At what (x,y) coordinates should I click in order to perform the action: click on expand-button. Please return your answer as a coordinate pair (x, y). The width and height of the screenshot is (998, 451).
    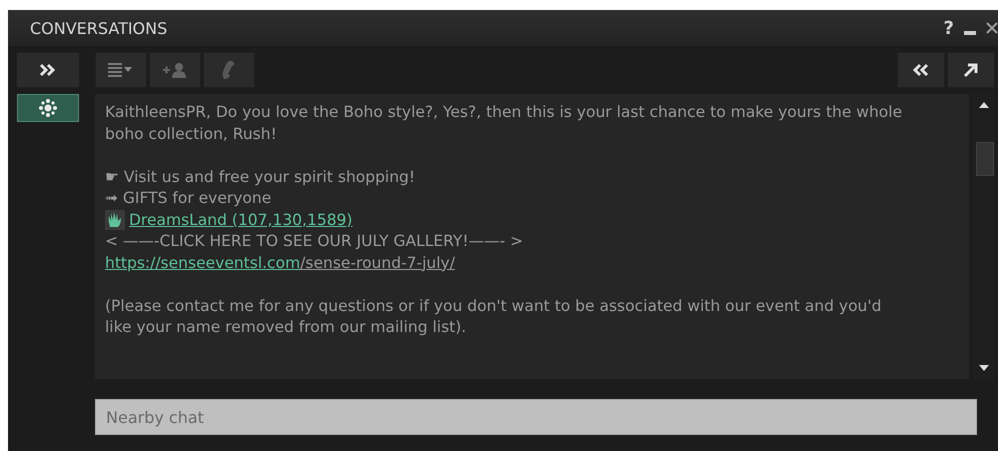
    Looking at the image, I should click on (48, 70).